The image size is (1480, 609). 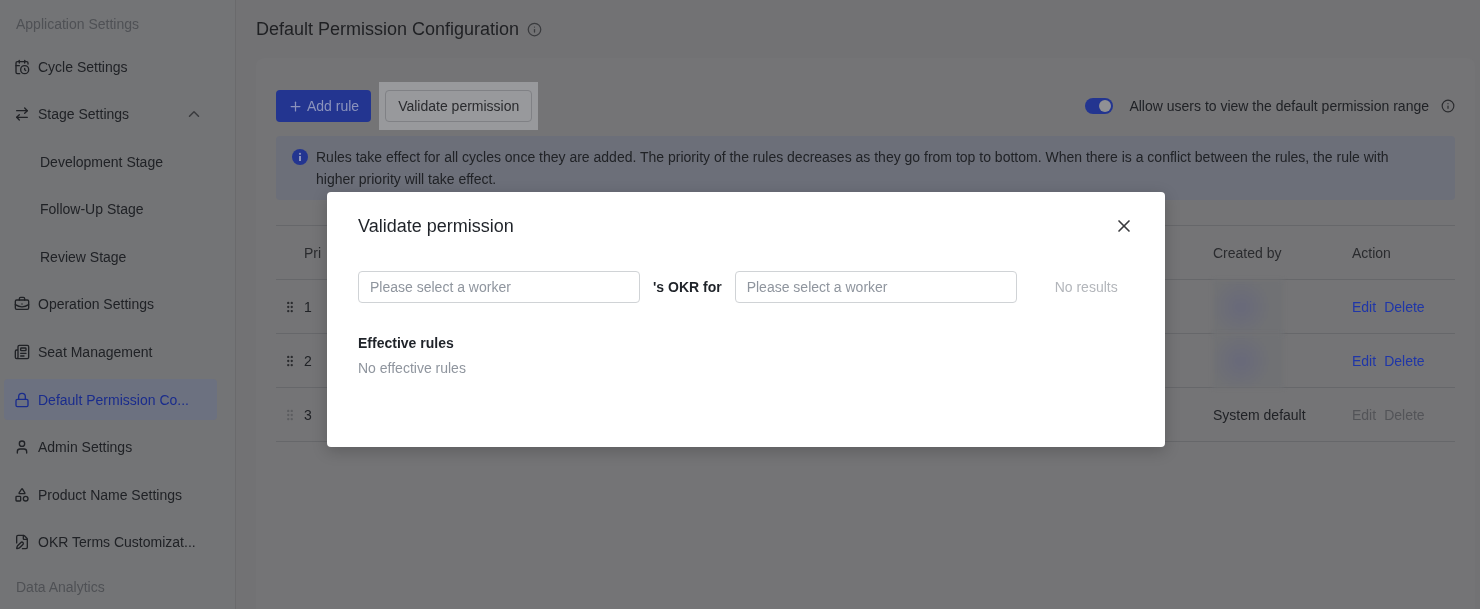 I want to click on lock-icon, so click(x=22, y=399).